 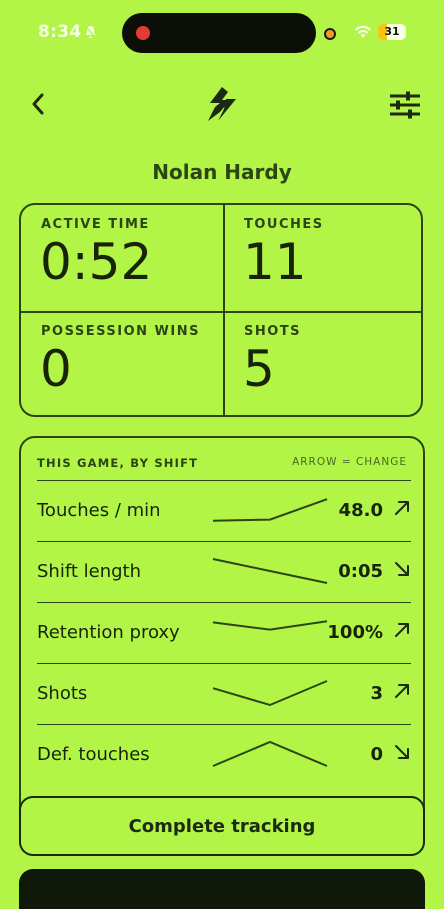 I want to click on stat-label: SHOTS, so click(x=273, y=331).